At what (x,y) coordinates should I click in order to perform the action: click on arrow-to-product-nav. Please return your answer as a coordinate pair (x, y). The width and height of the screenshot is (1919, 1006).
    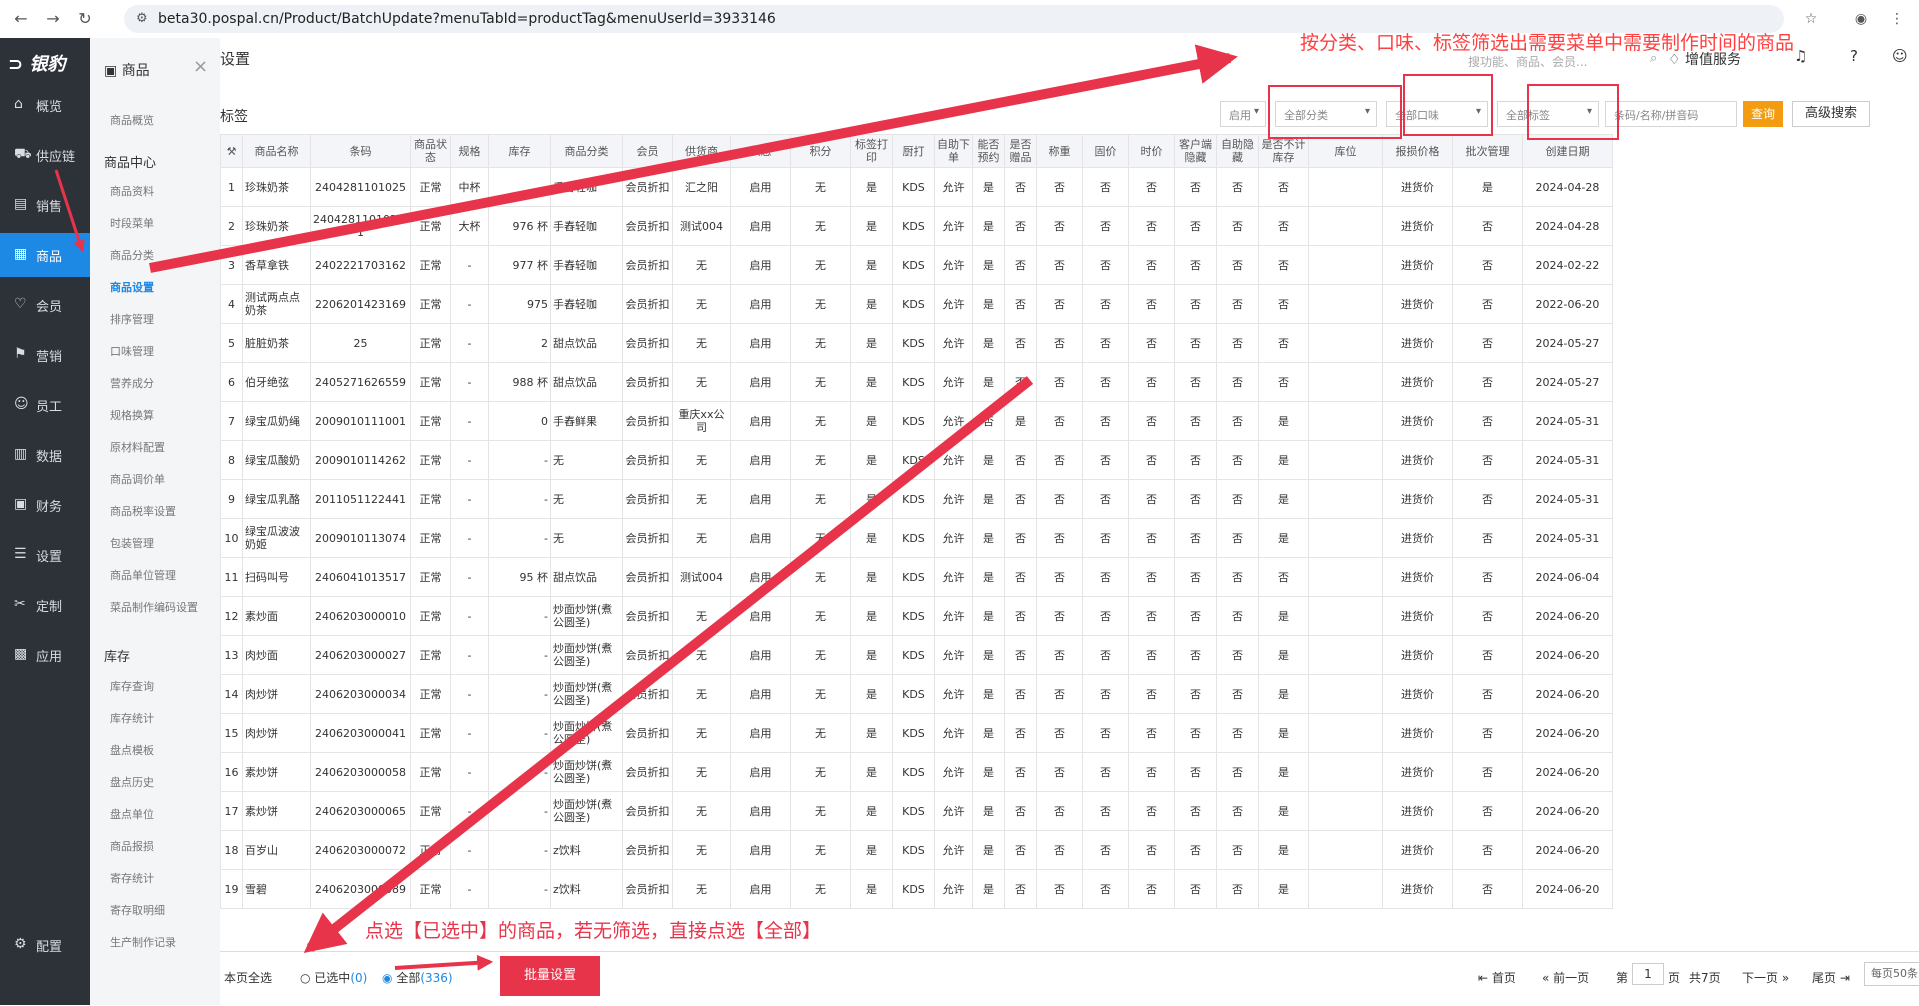
    Looking at the image, I should click on (69, 211).